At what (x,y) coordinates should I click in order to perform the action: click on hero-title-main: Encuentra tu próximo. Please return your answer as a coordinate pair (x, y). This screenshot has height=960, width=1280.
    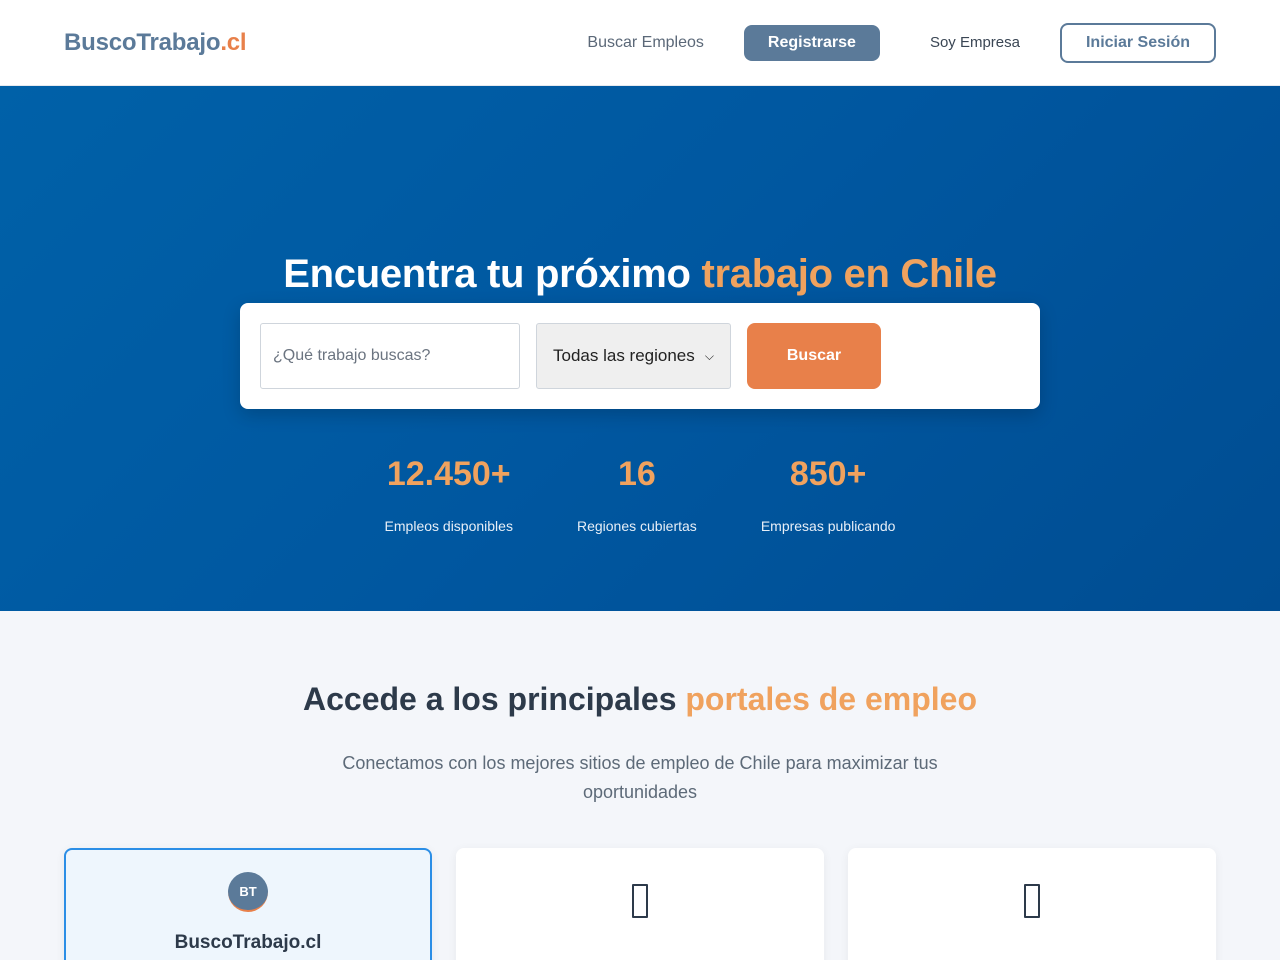
    Looking at the image, I should click on (492, 274).